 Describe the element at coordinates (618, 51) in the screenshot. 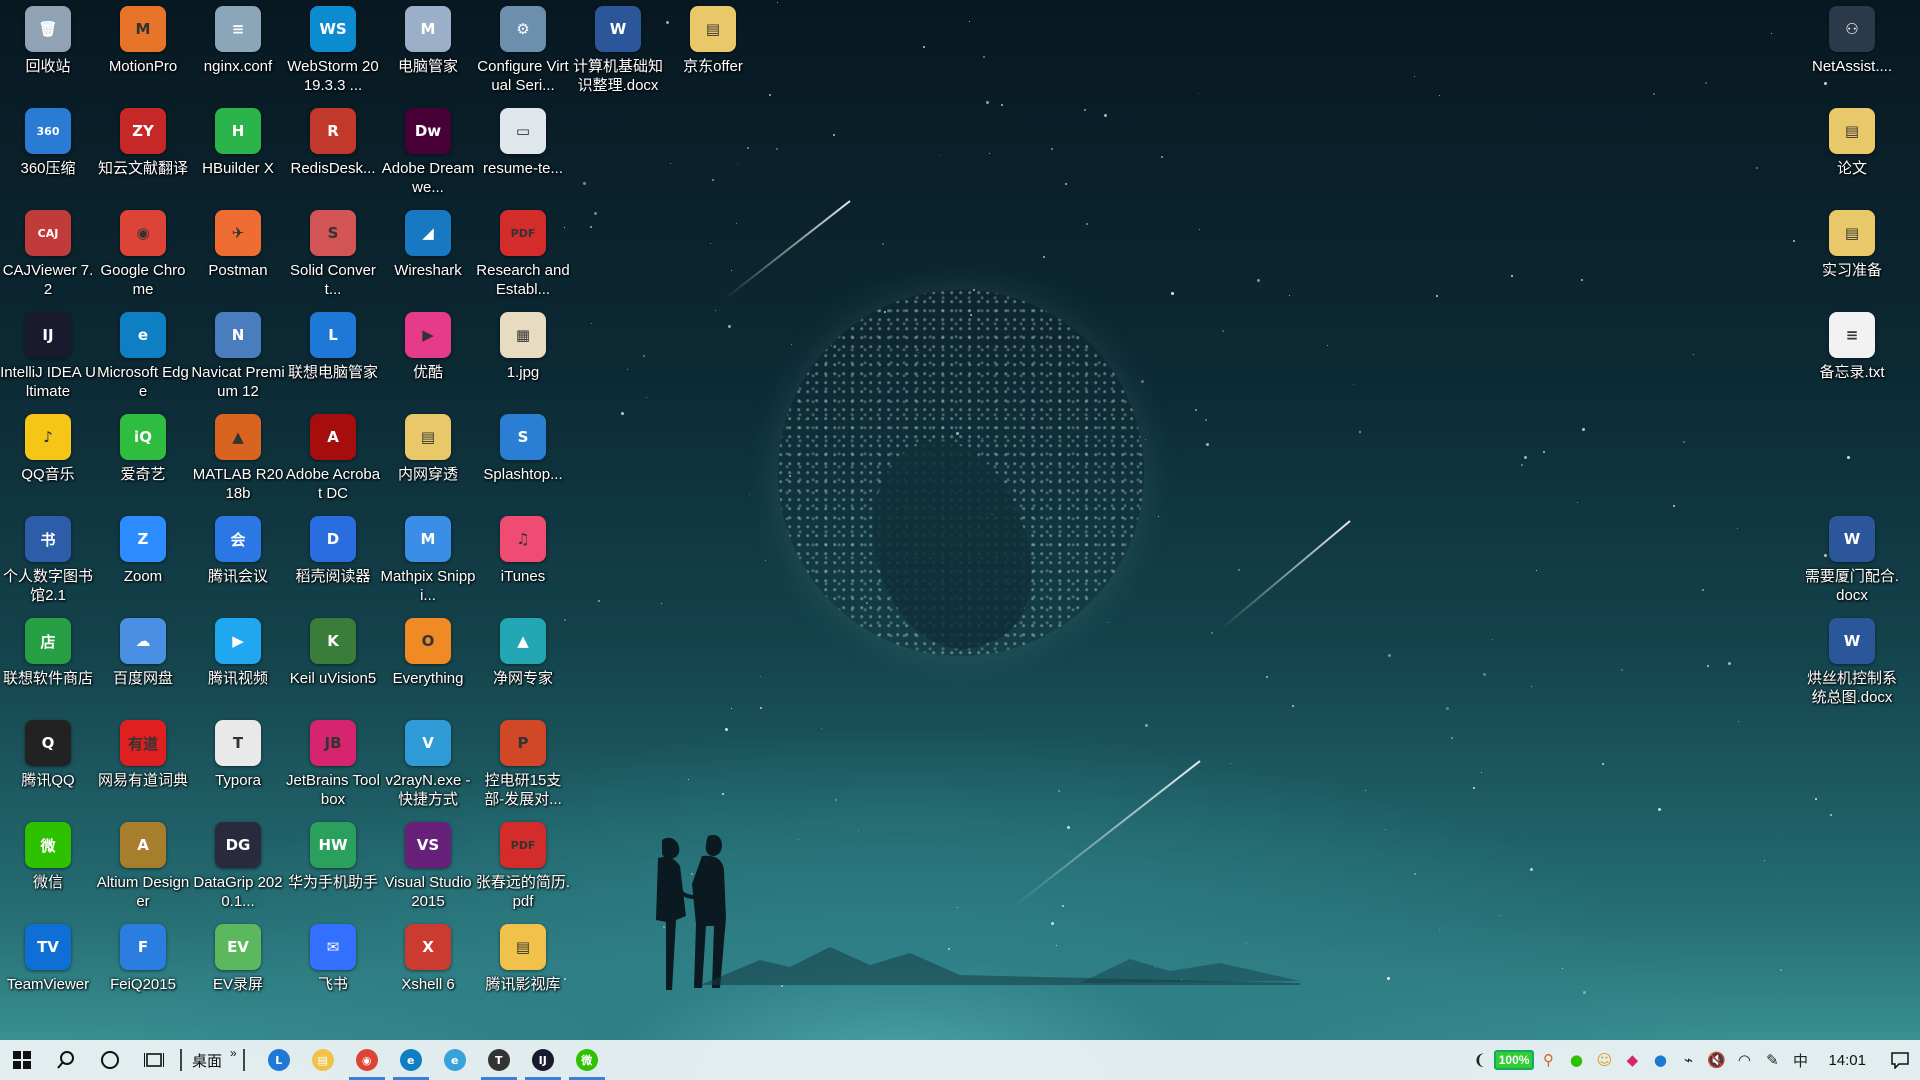

I see `desktop-icon: W 计算机基础知识整理.docx` at that location.